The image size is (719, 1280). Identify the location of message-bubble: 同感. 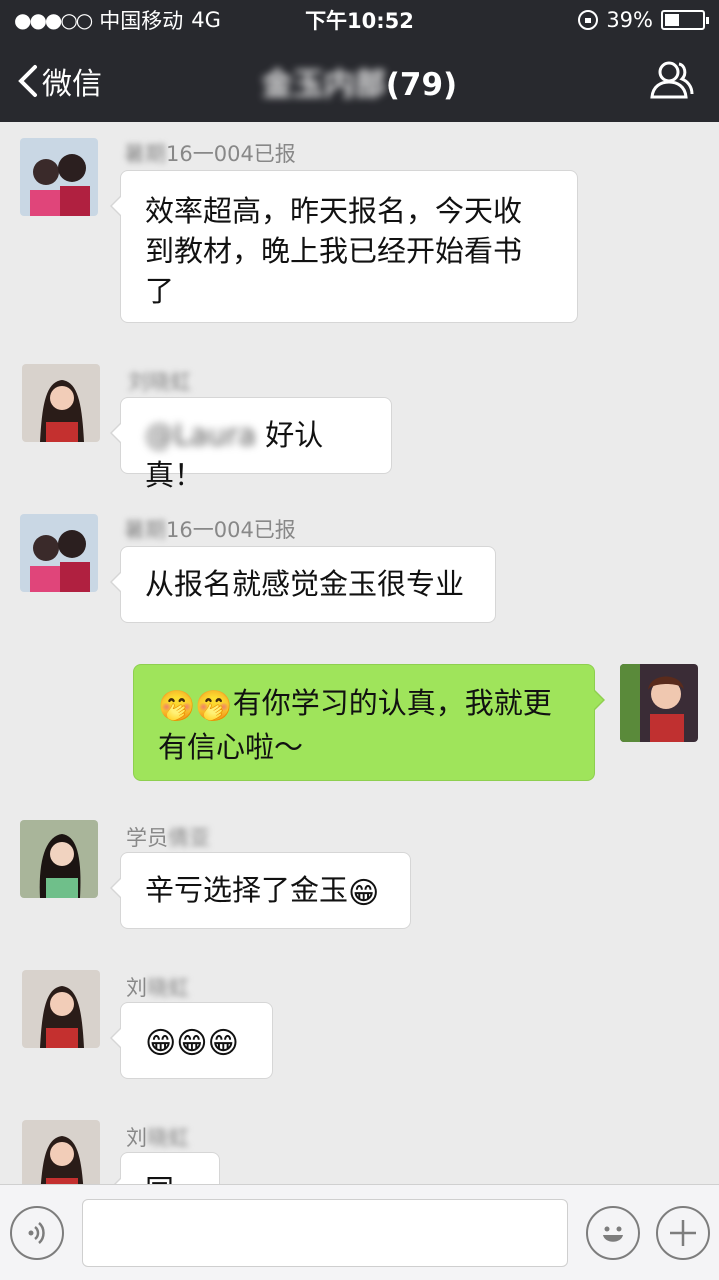
(165, 1168).